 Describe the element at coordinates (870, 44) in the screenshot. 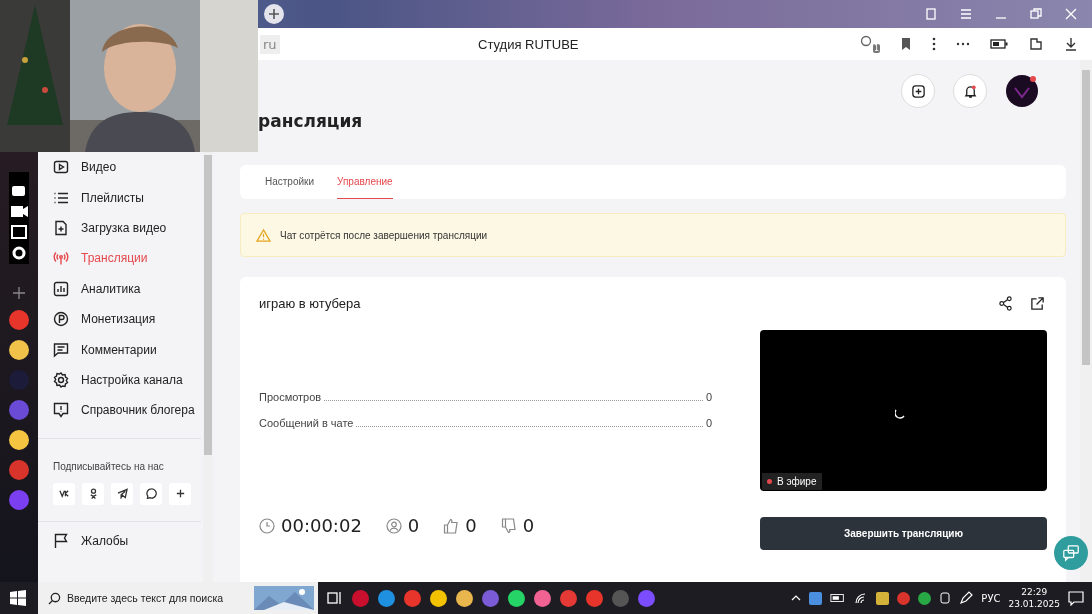

I see `tracker-button: 1` at that location.